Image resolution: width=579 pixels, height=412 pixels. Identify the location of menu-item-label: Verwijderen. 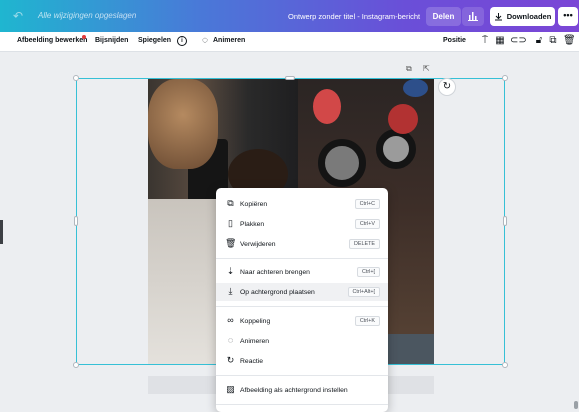
(258, 244).